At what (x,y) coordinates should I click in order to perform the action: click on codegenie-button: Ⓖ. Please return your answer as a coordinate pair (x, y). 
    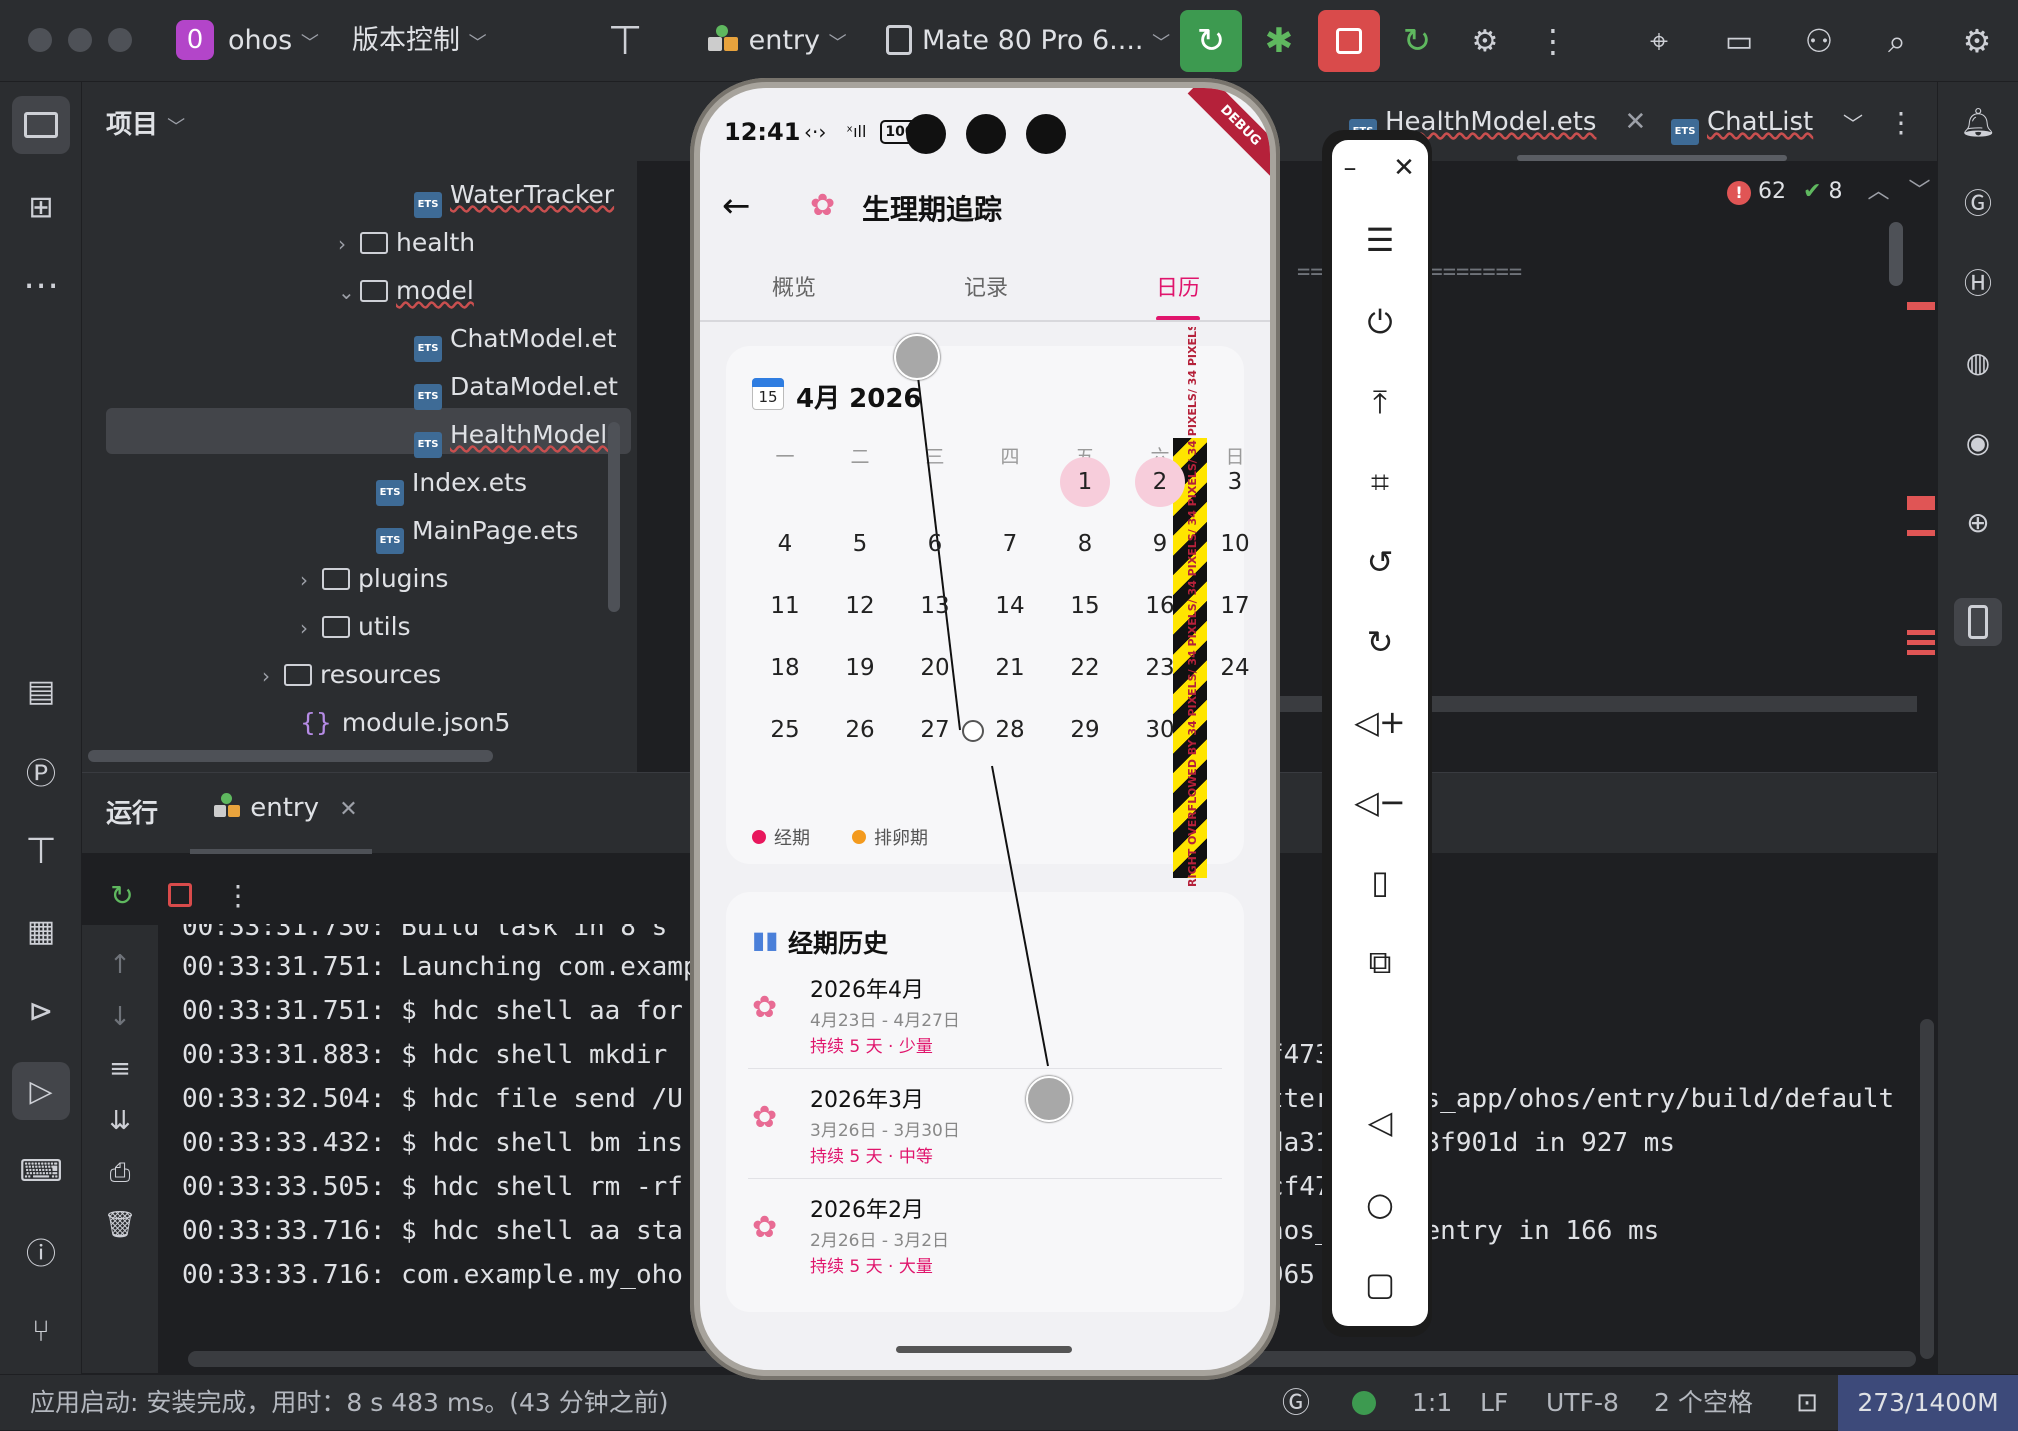
    Looking at the image, I should click on (1978, 202).